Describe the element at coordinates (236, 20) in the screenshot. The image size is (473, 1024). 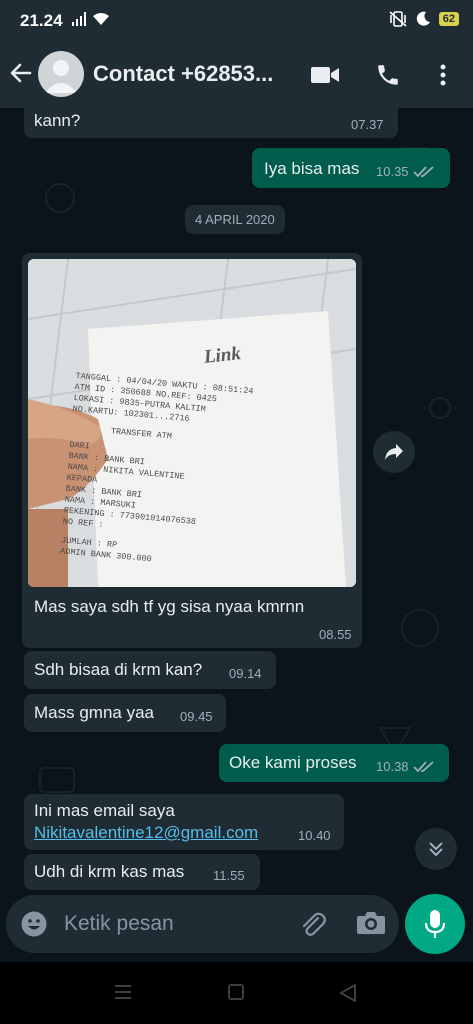
I see `status-bar: 21.24 62` at that location.